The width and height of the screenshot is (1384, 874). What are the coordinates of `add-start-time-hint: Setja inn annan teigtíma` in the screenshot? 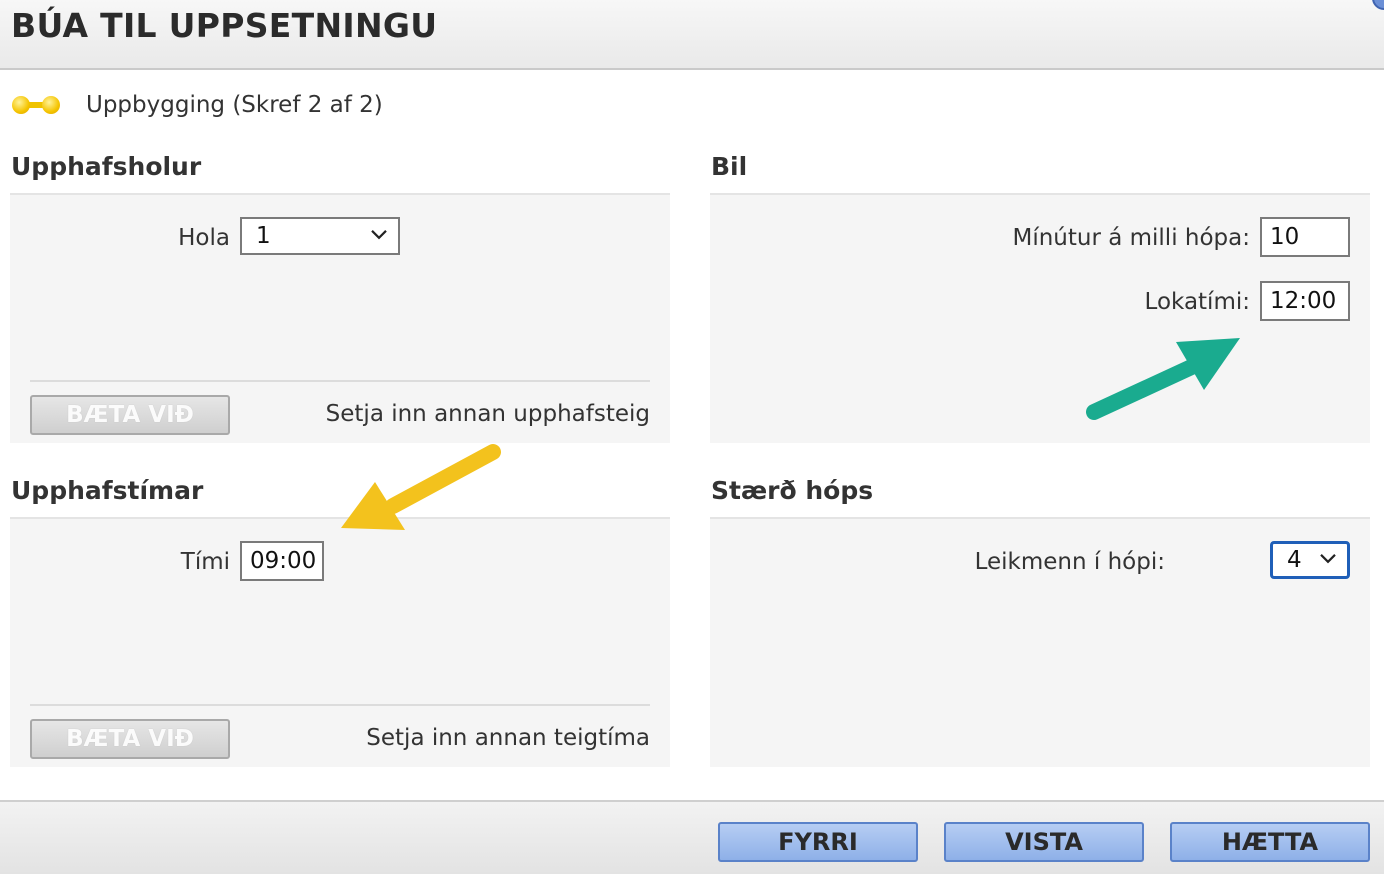 It's located at (508, 738).